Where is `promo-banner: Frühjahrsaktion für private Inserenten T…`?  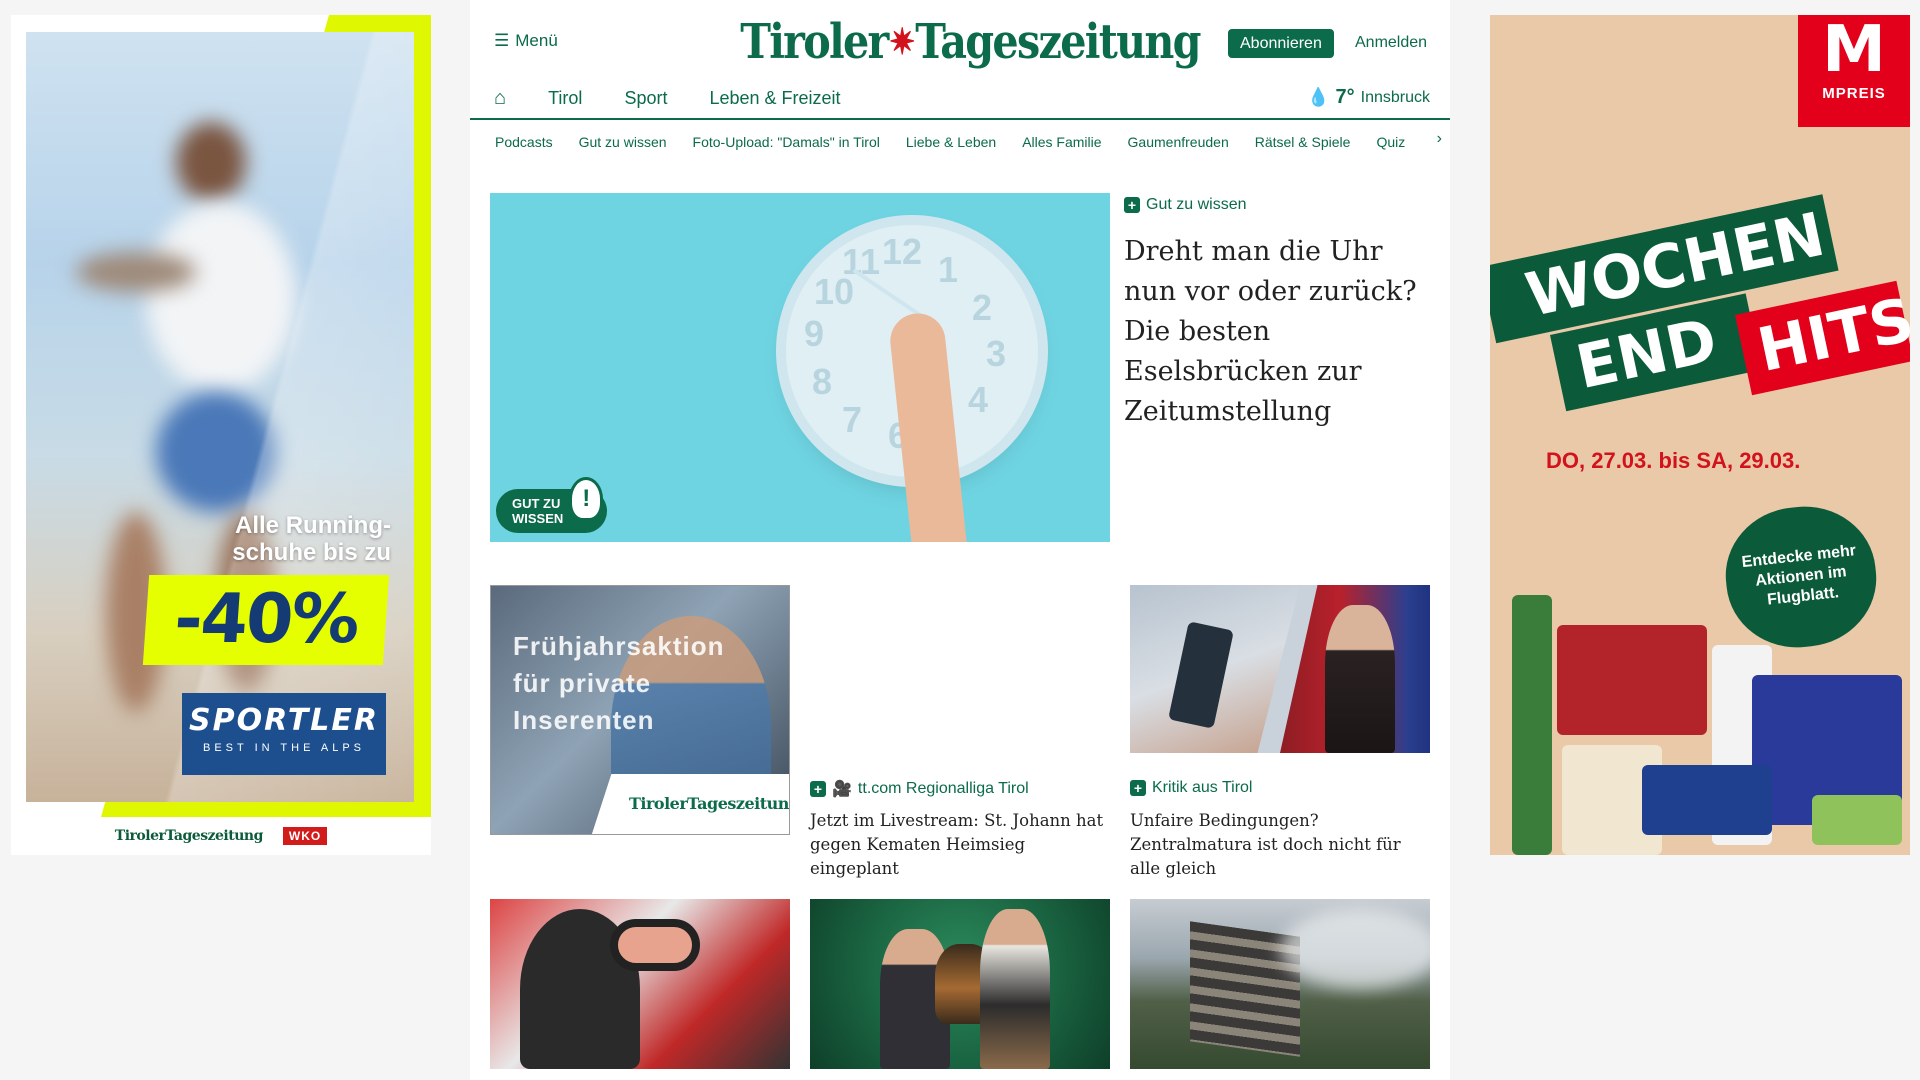 promo-banner: Frühjahrsaktion für private Inserenten T… is located at coordinates (640, 710).